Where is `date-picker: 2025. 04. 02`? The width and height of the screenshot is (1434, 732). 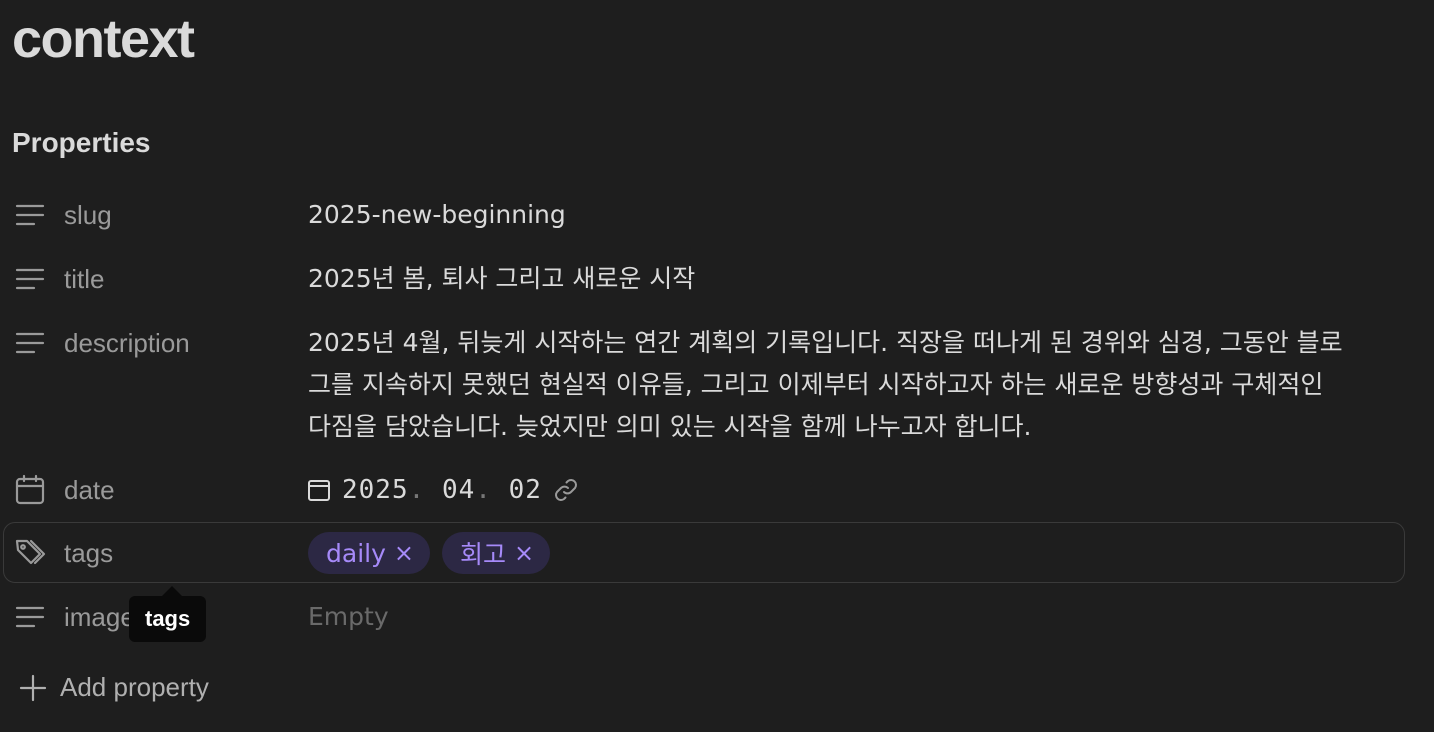 date-picker: 2025. 04. 02 is located at coordinates (443, 490).